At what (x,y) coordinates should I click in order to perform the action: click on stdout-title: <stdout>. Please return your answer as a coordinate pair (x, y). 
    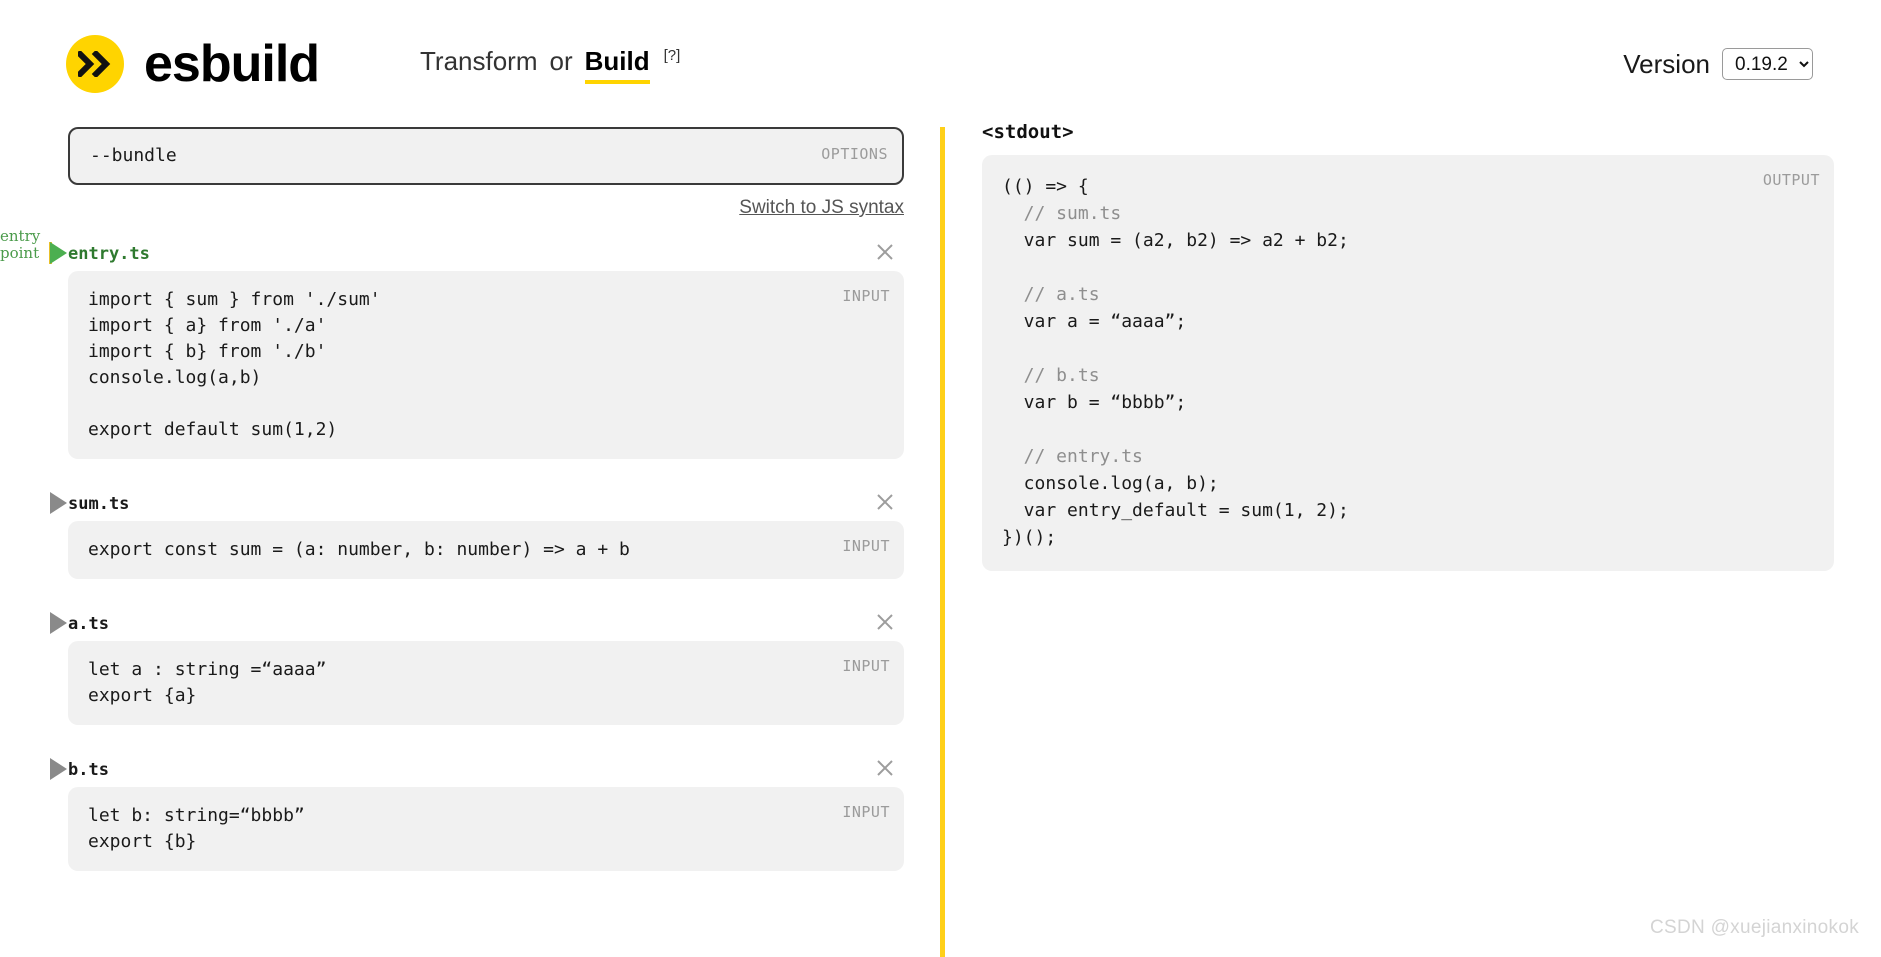
    Looking at the image, I should click on (1028, 132).